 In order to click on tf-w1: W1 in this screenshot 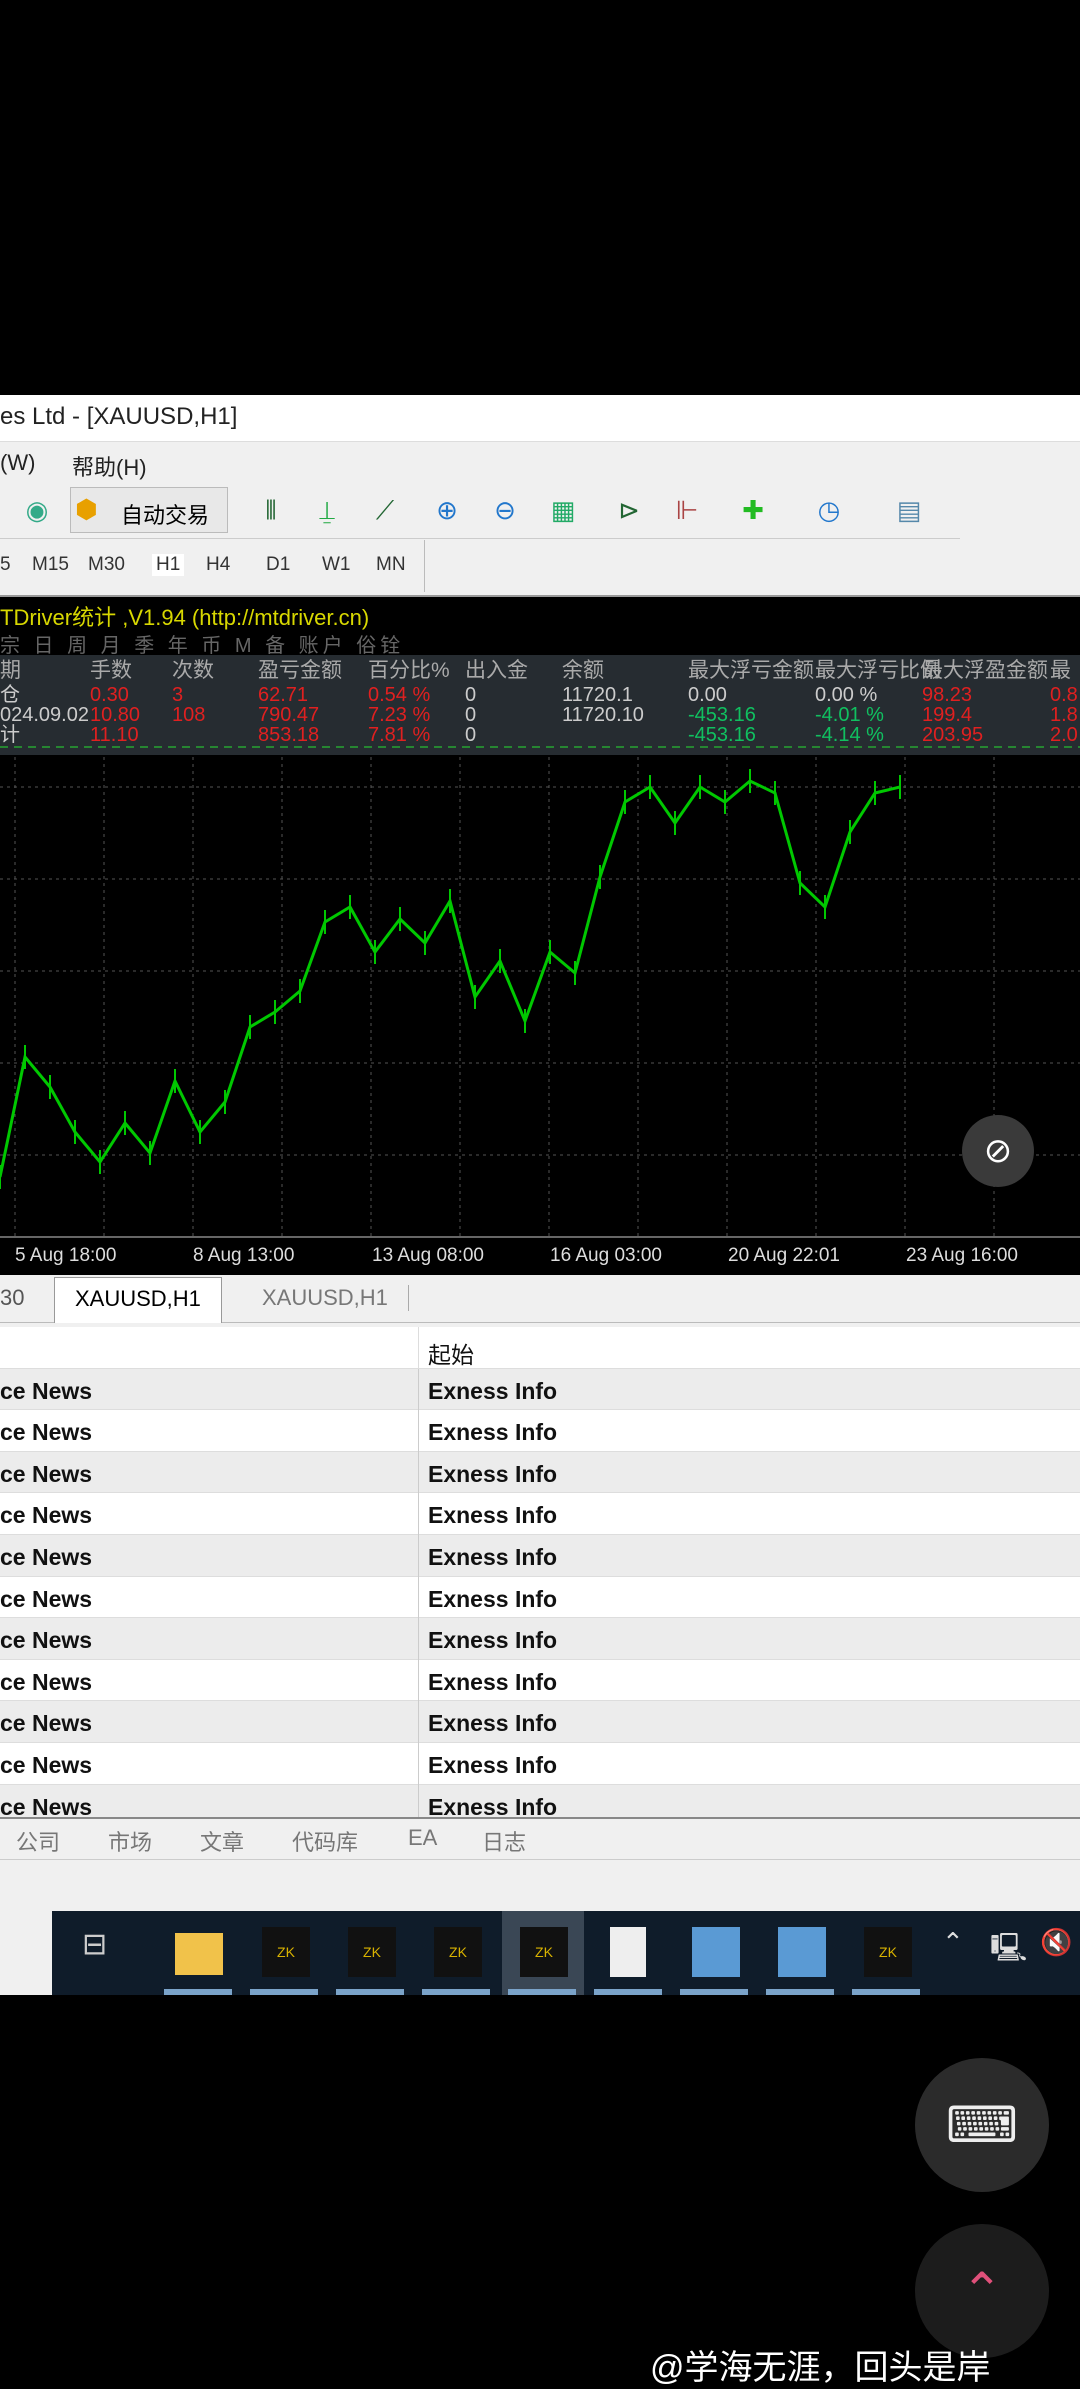, I will do `click(336, 565)`.